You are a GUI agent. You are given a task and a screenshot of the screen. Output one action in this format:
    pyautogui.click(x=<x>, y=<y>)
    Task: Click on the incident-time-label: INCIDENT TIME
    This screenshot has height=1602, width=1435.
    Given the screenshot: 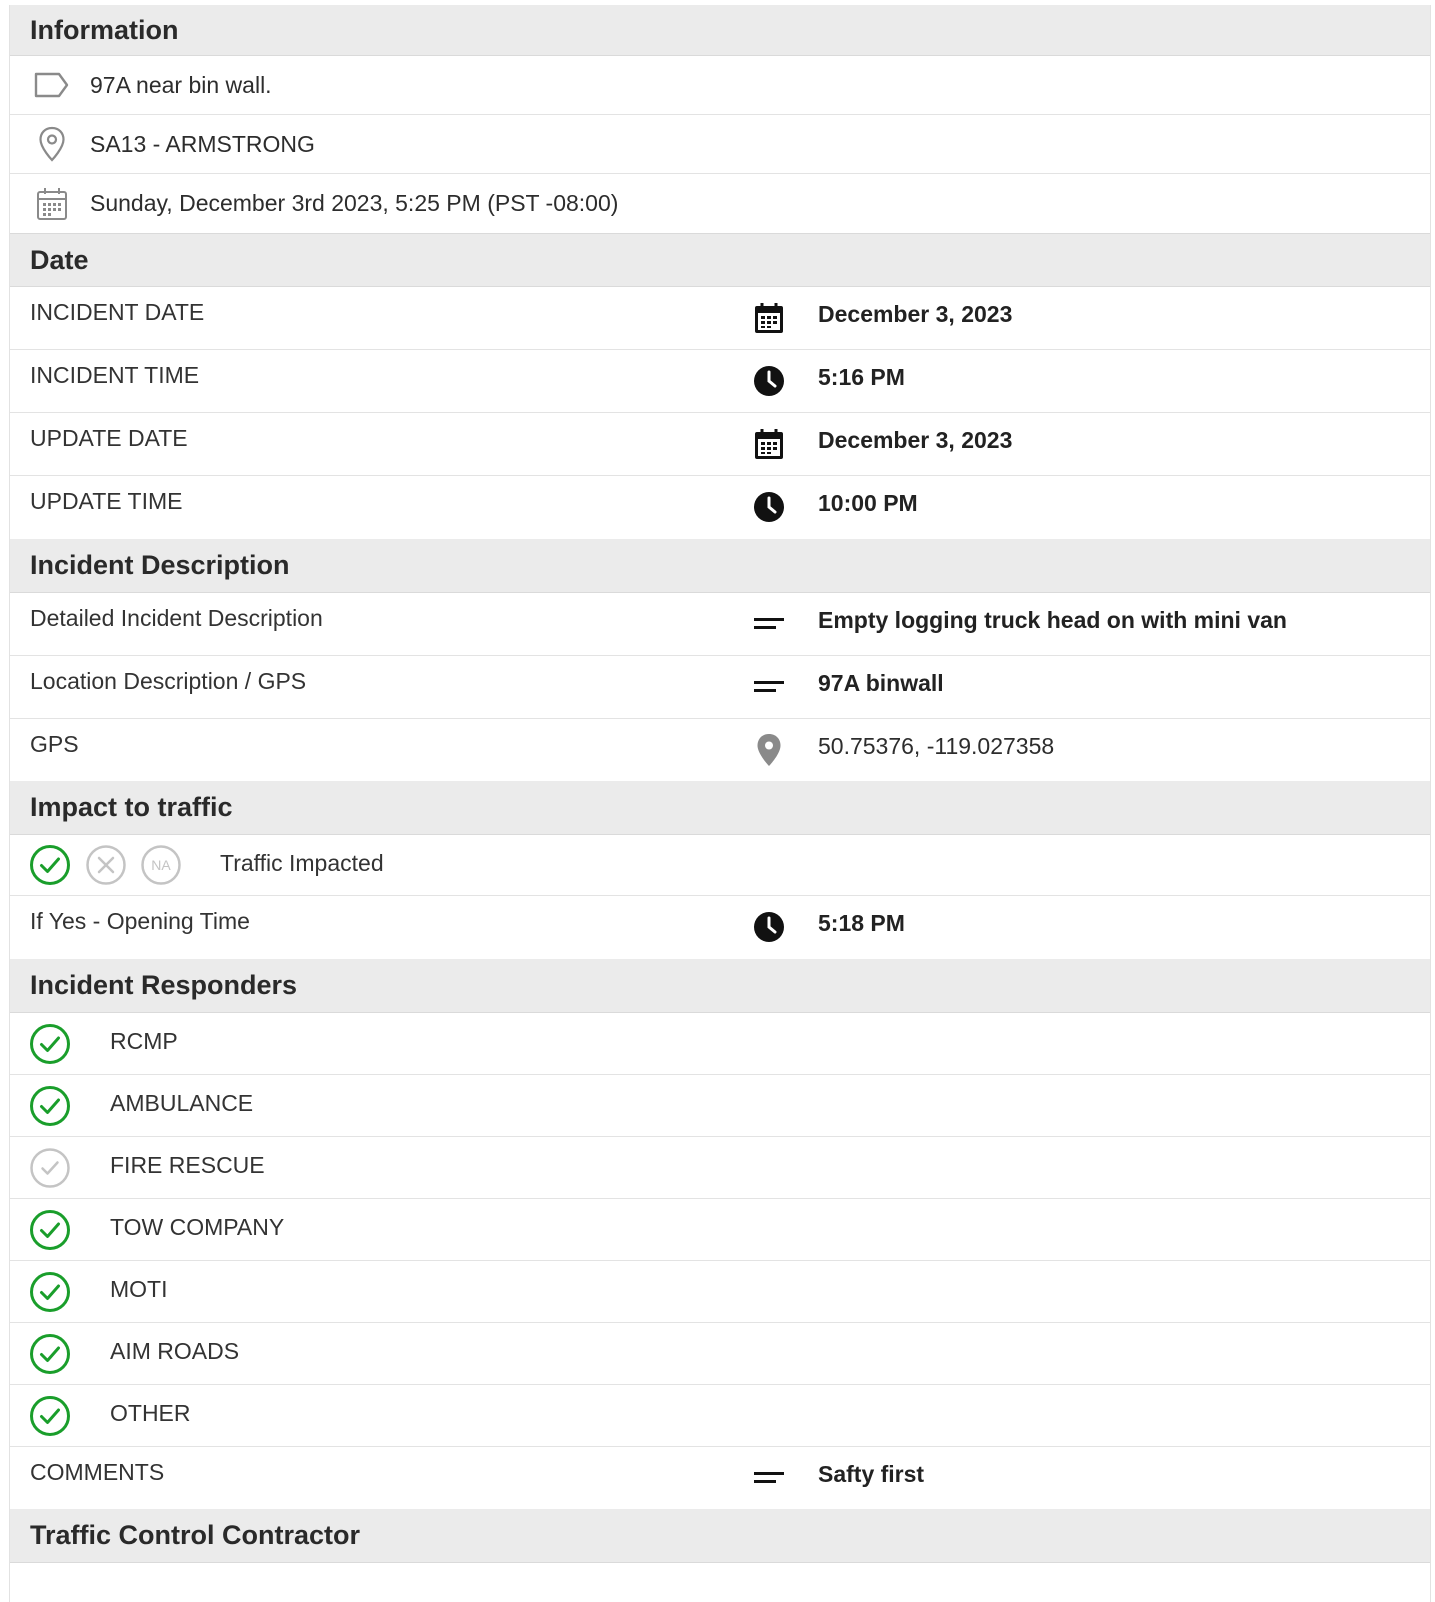 What is the action you would take?
    pyautogui.click(x=115, y=375)
    